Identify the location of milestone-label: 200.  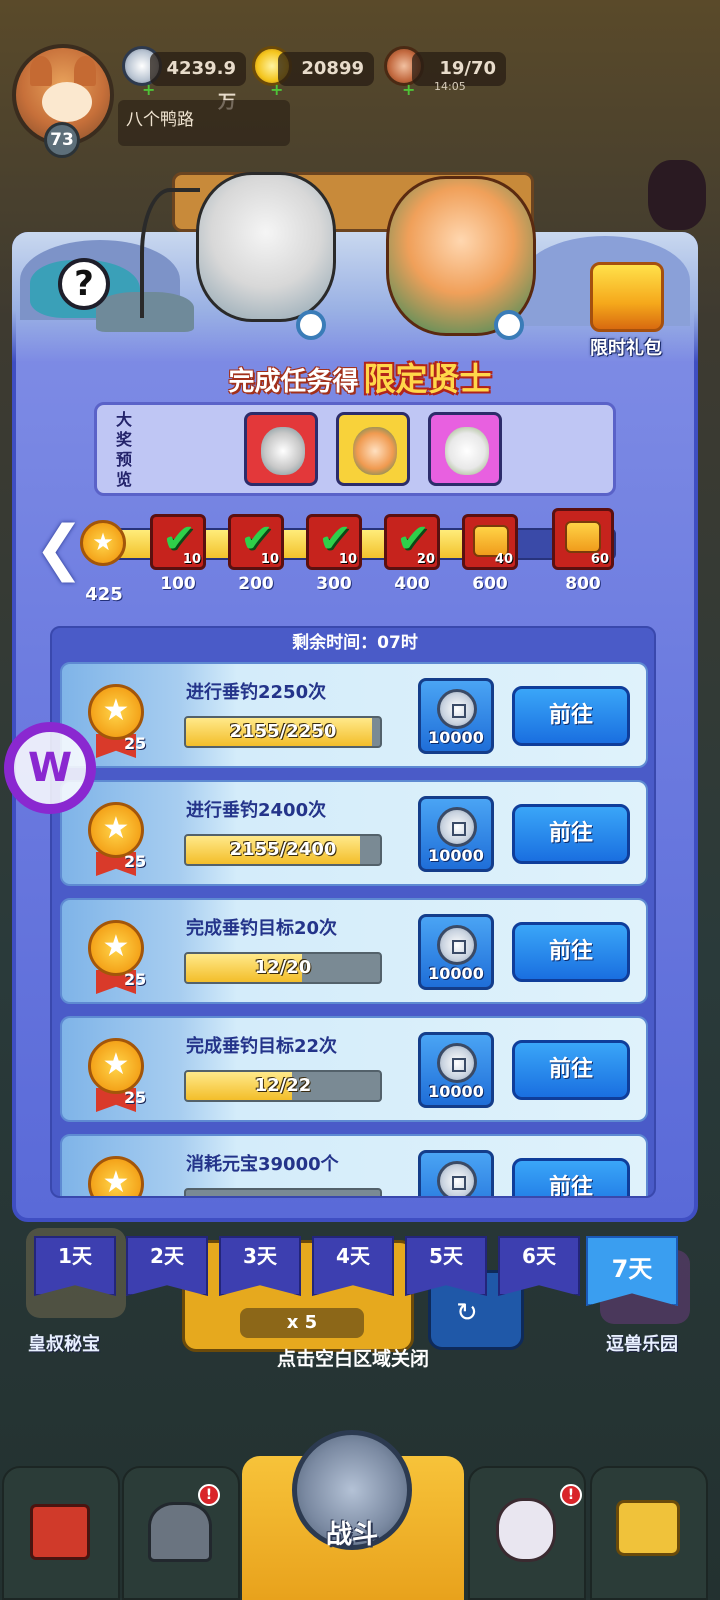
(256, 584).